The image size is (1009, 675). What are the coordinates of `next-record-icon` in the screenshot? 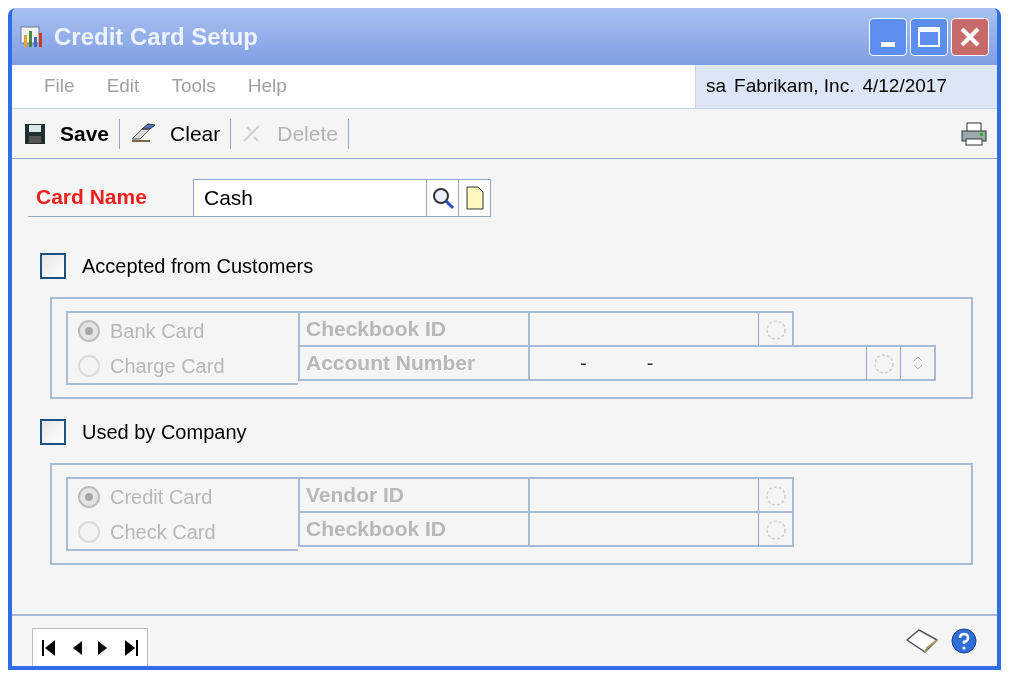 It's located at (103, 647).